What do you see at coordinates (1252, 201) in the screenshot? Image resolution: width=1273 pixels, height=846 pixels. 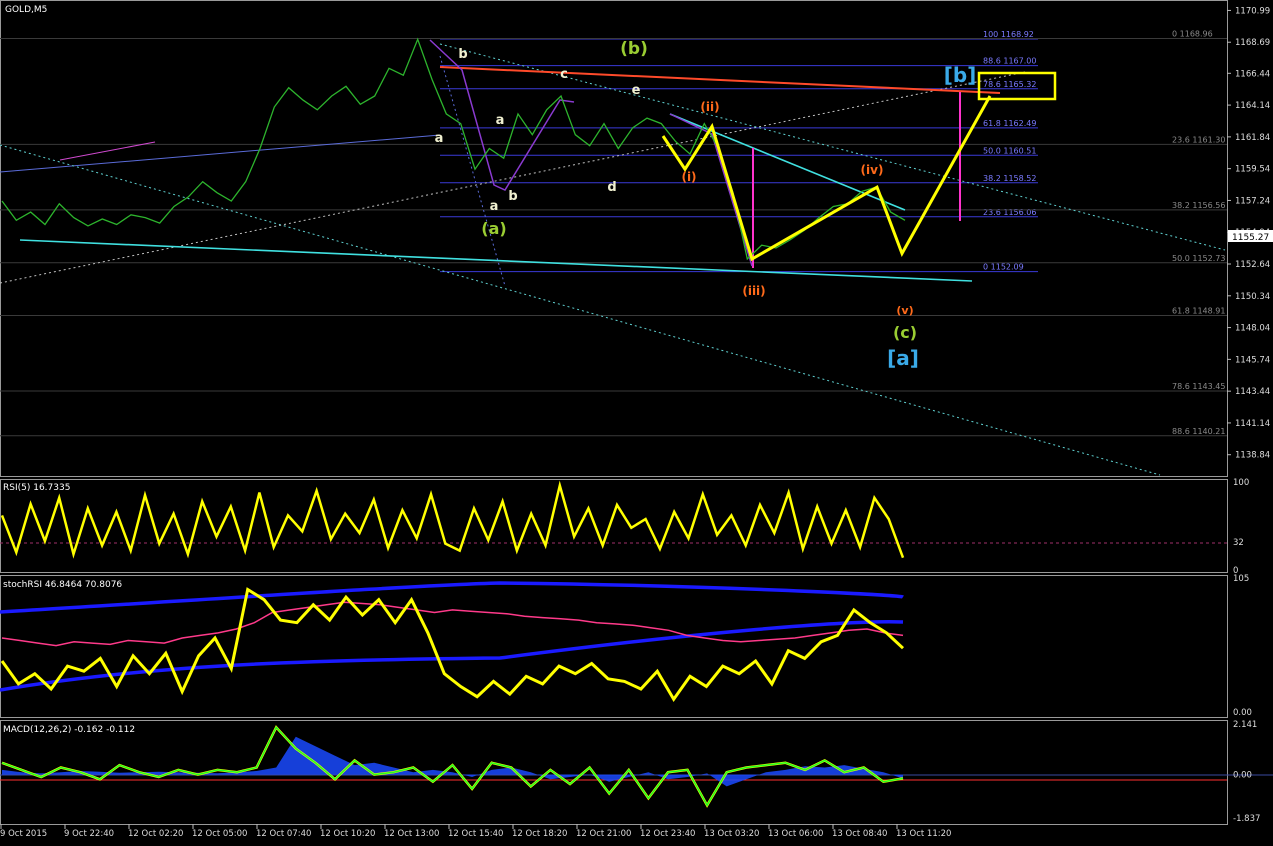 I see `price-tick-label: 1157.24` at bounding box center [1252, 201].